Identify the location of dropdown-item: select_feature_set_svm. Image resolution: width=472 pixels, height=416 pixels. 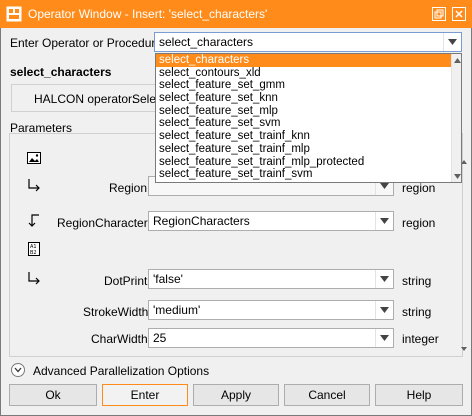
(308, 123).